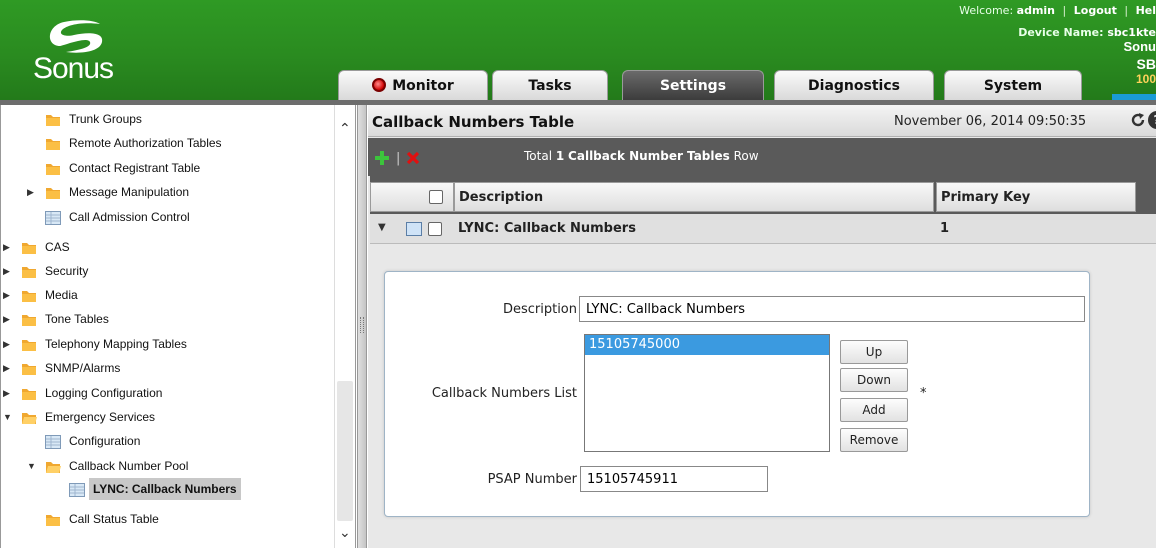 The height and width of the screenshot is (548, 1156). I want to click on scroll-down-icon: ⌄, so click(345, 533).